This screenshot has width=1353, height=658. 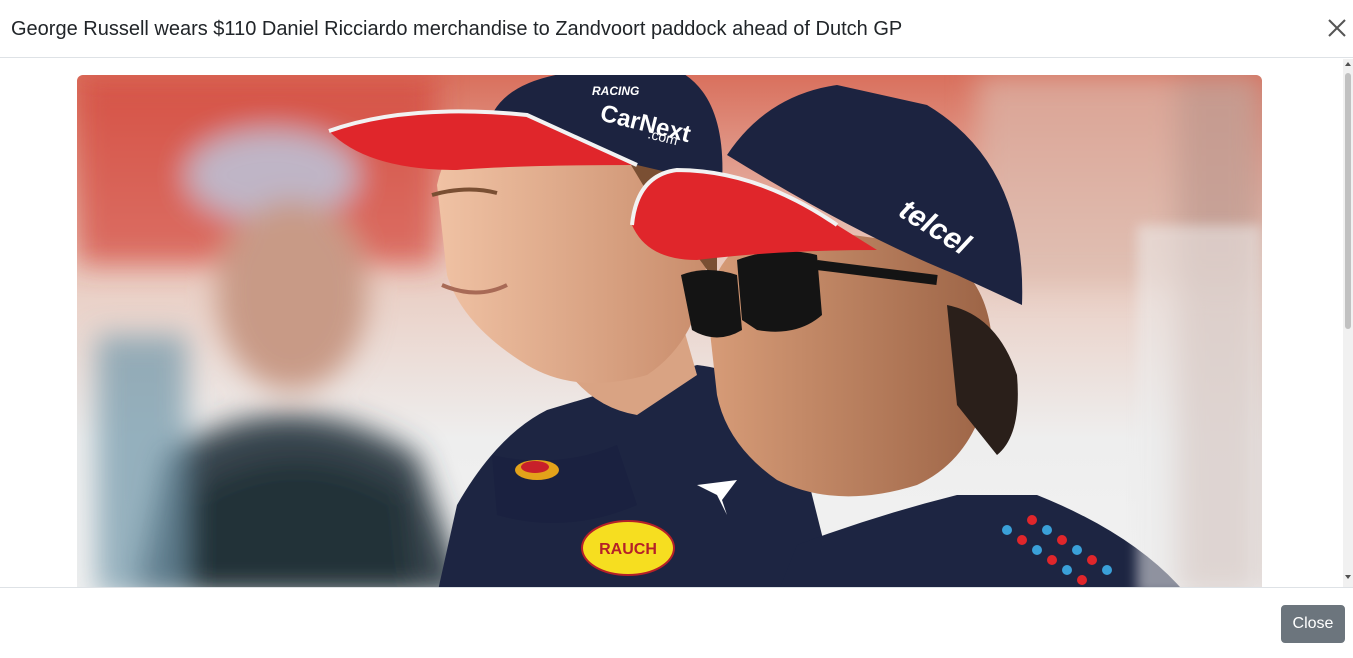 I want to click on modal-scrollbar, so click(x=1348, y=323).